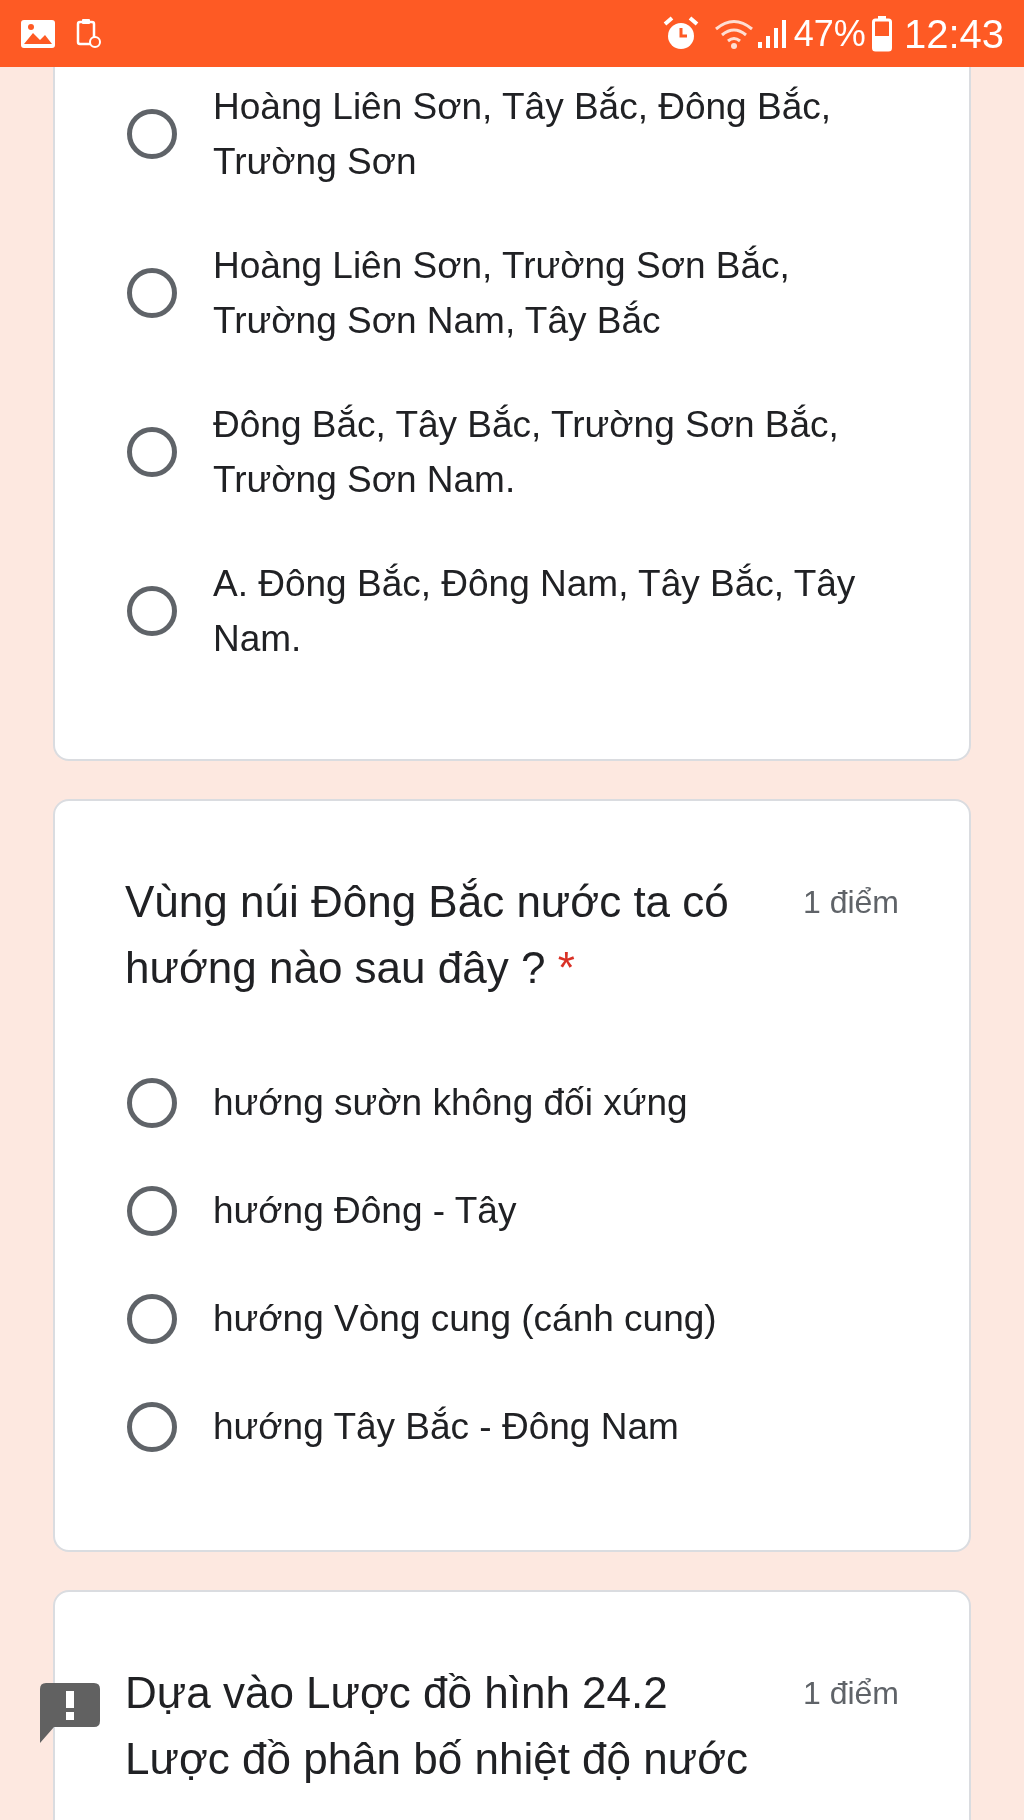  I want to click on wifi-icon, so click(733, 33).